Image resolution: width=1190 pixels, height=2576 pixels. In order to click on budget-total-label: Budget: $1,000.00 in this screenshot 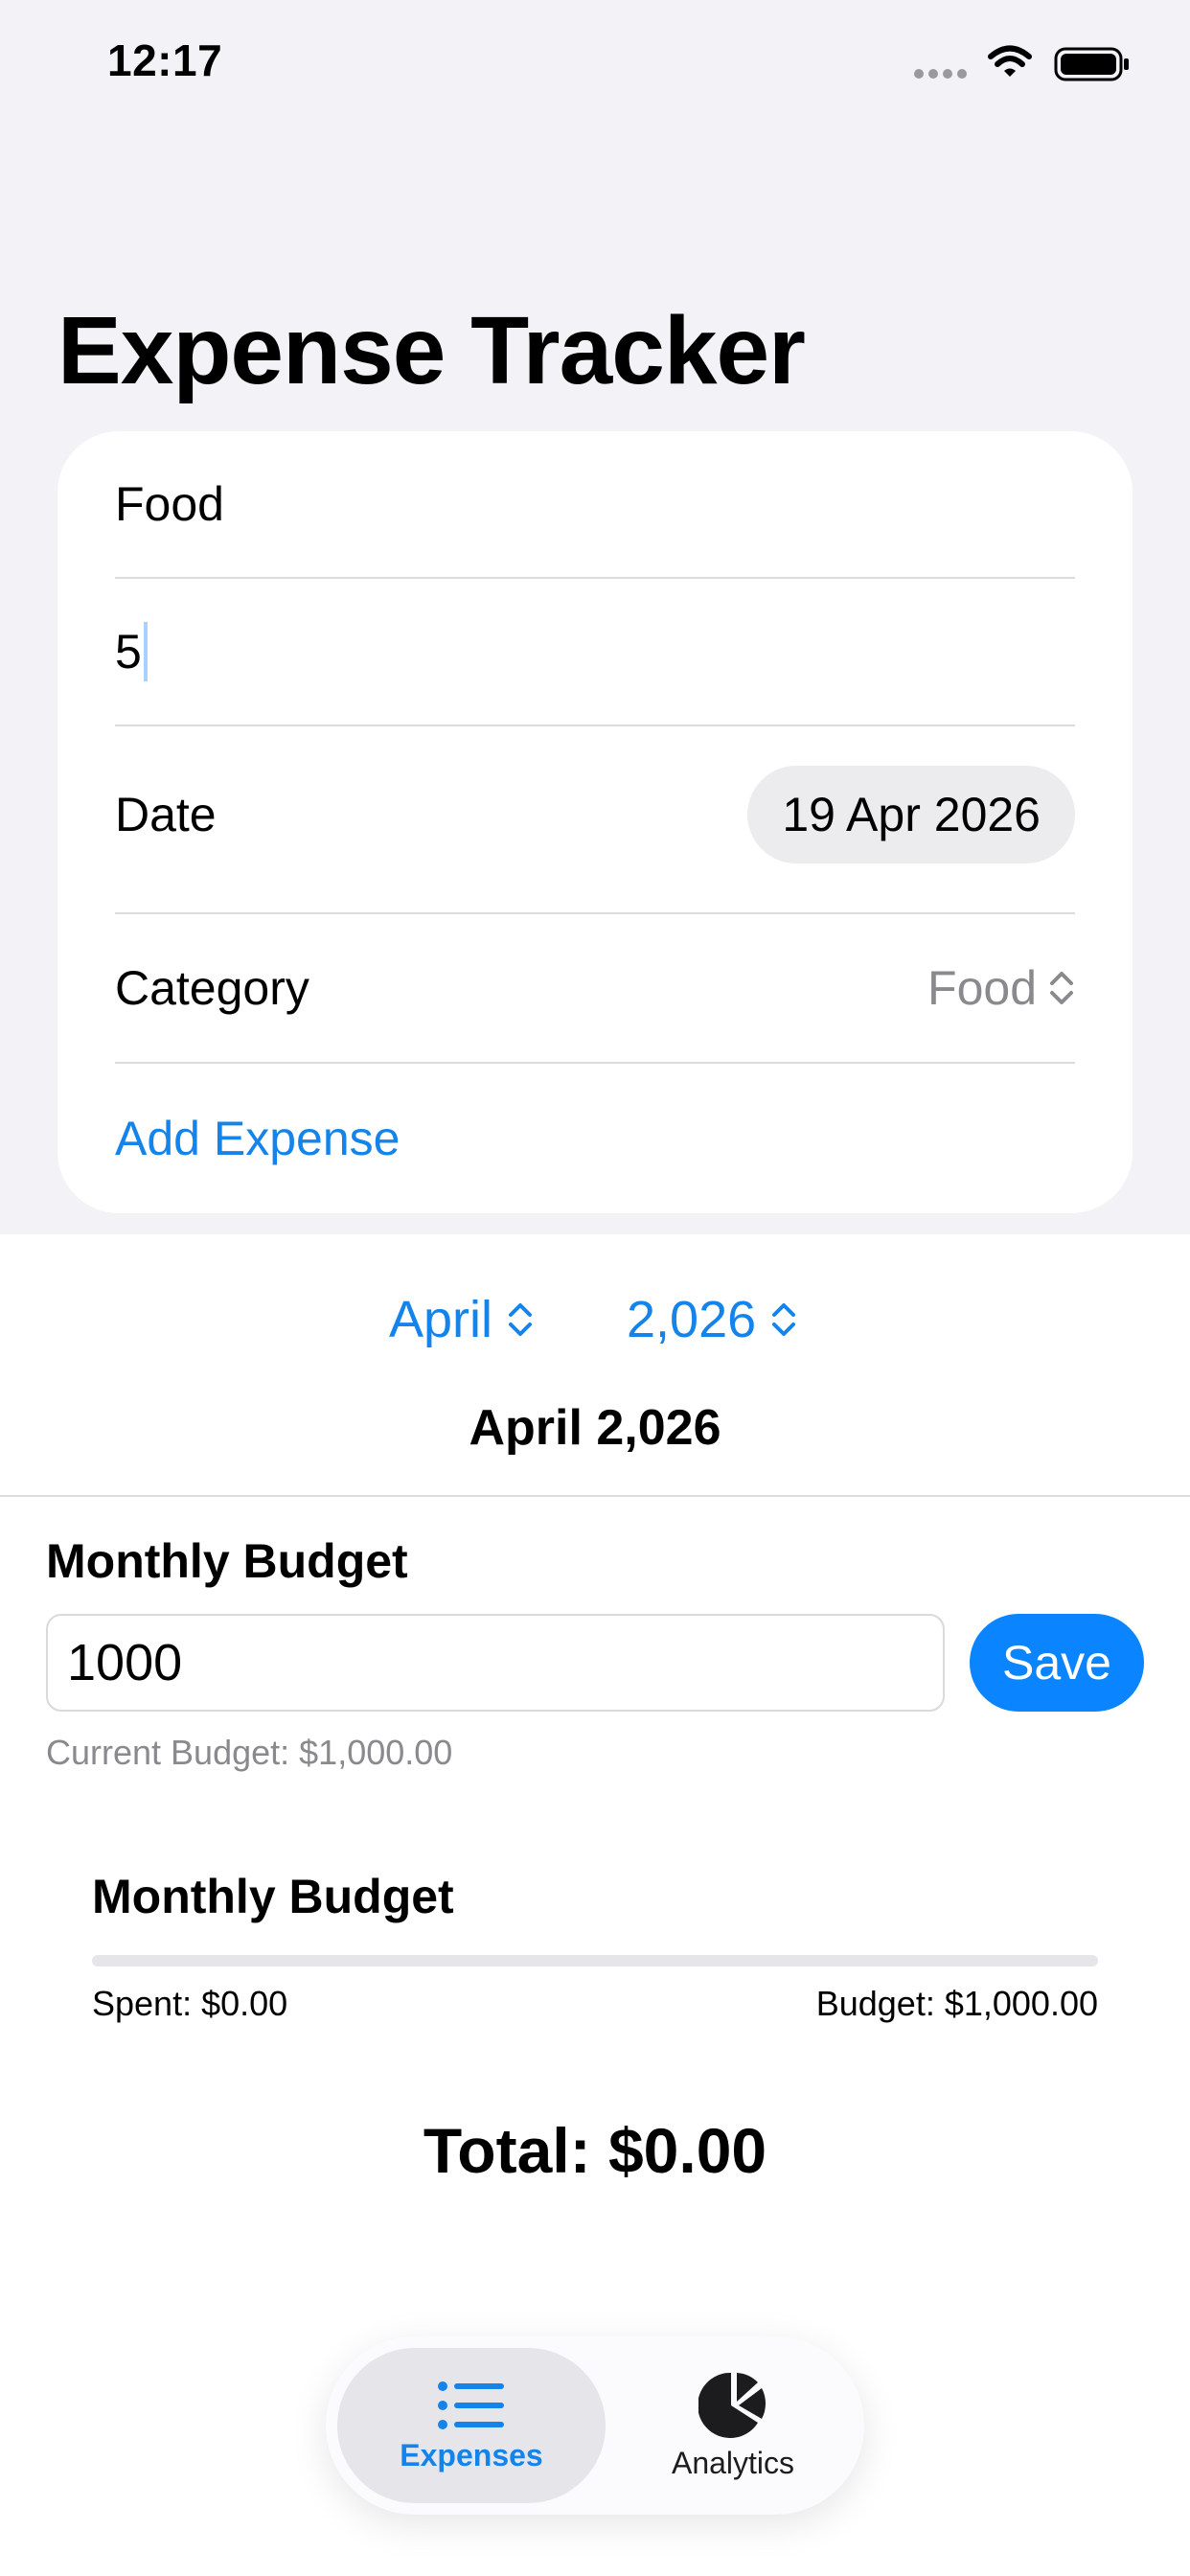, I will do `click(957, 2004)`.